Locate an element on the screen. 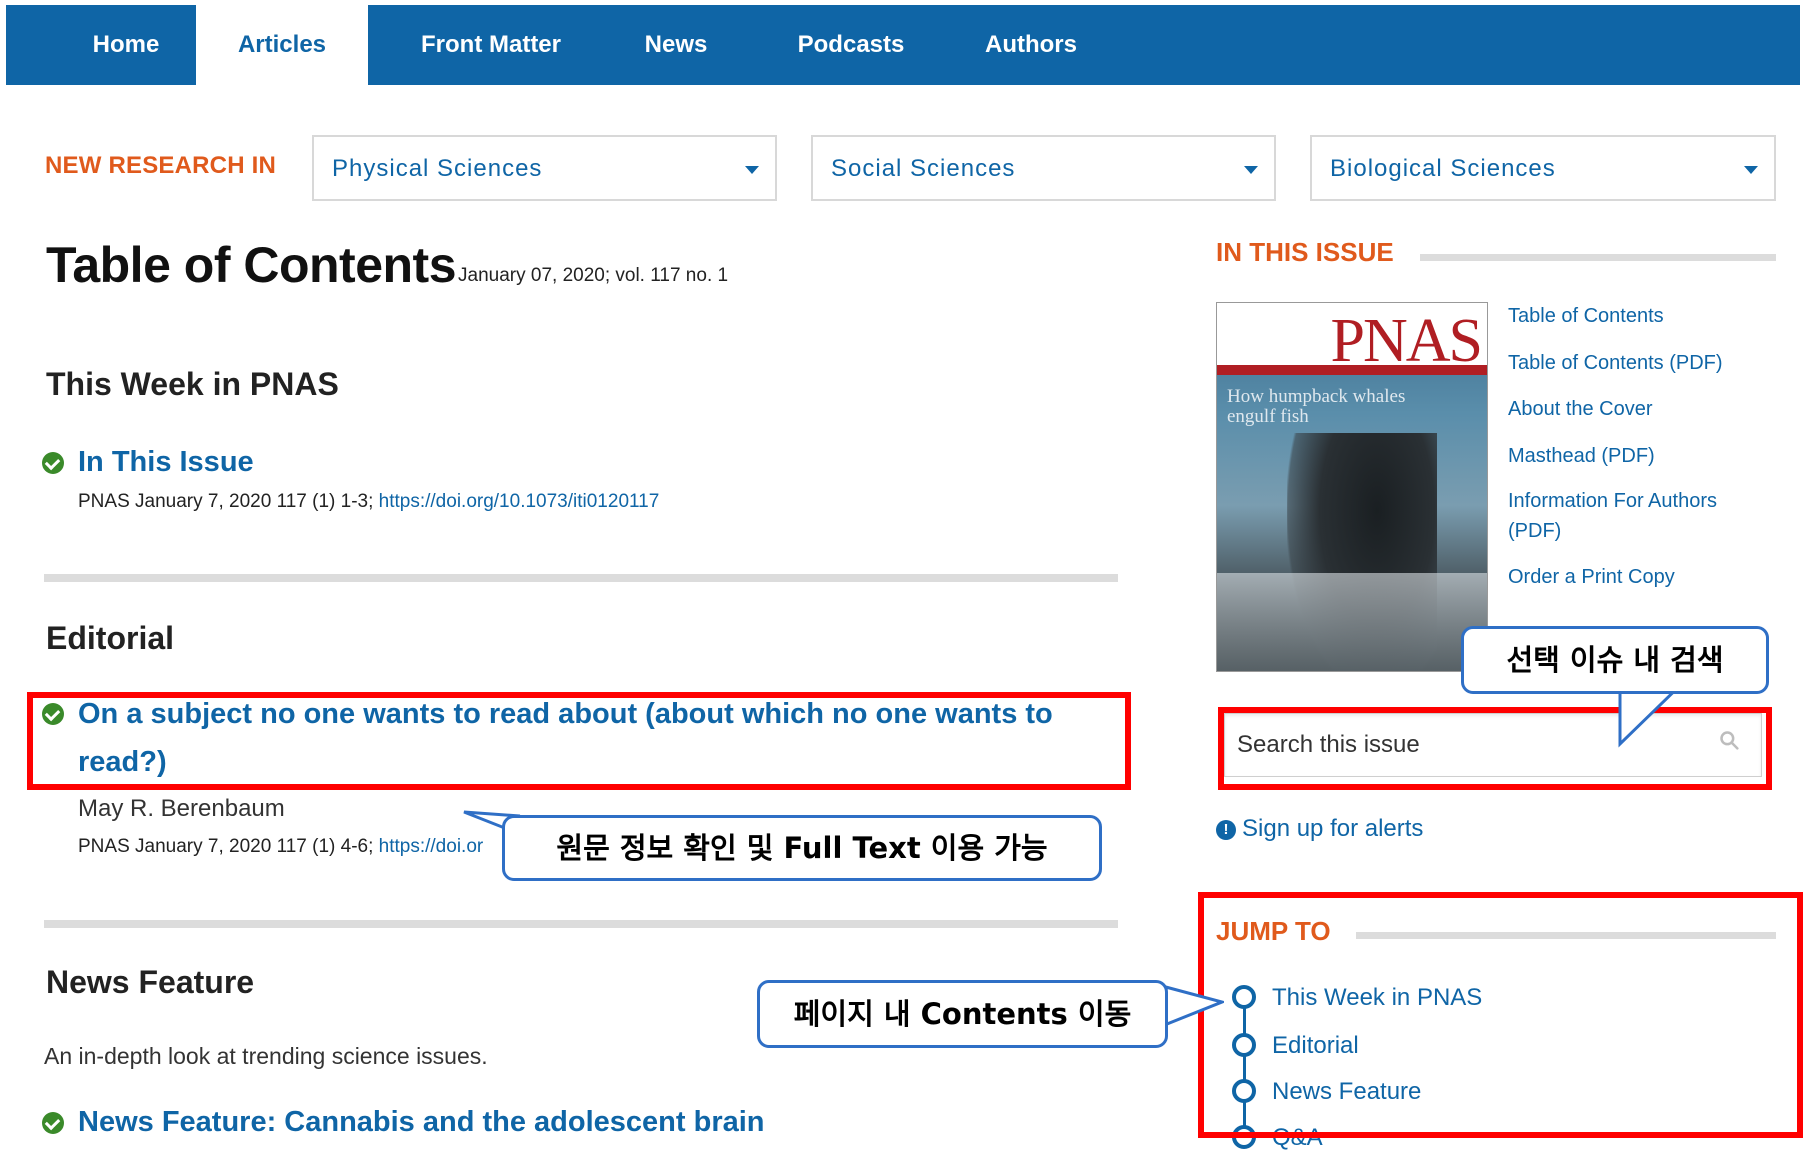 Image resolution: width=1806 pixels, height=1152 pixels. search-callout: 선택 이슈 내 검색 is located at coordinates (1615, 660).